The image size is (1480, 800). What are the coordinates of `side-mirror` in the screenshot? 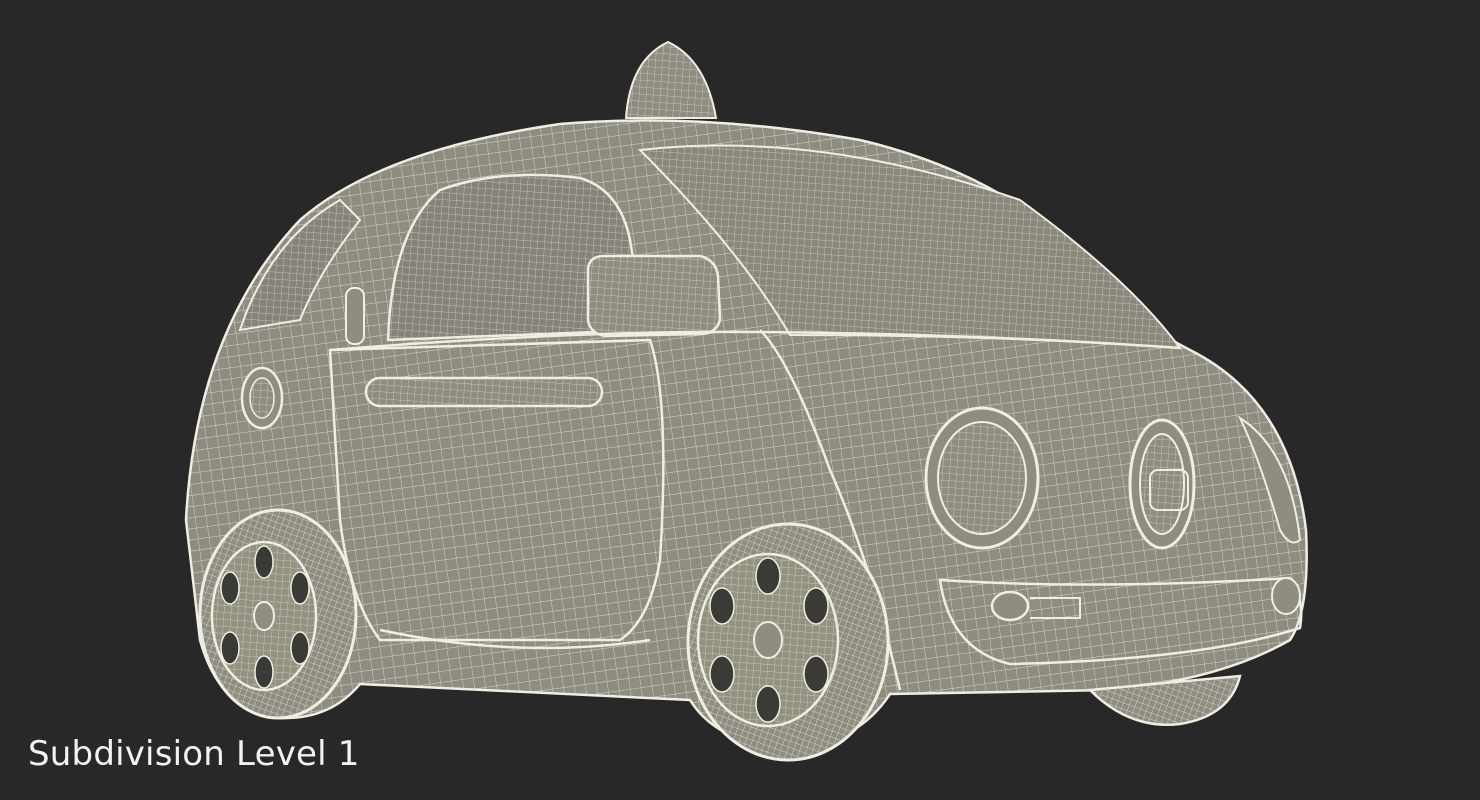 It's located at (654, 296).